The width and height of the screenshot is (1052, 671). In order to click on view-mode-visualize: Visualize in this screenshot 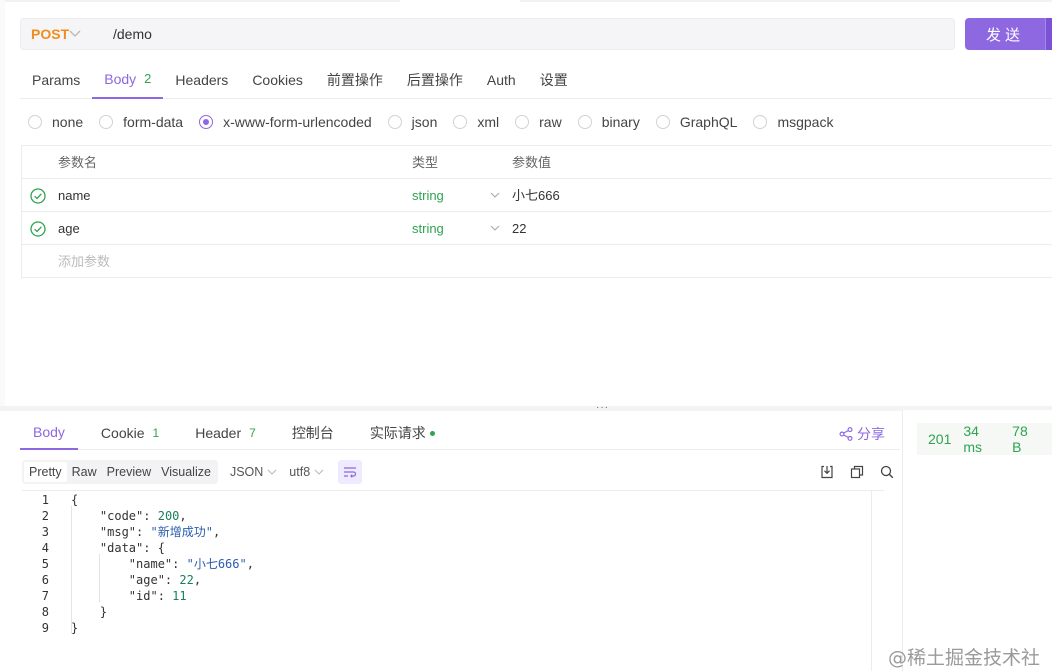, I will do `click(186, 472)`.